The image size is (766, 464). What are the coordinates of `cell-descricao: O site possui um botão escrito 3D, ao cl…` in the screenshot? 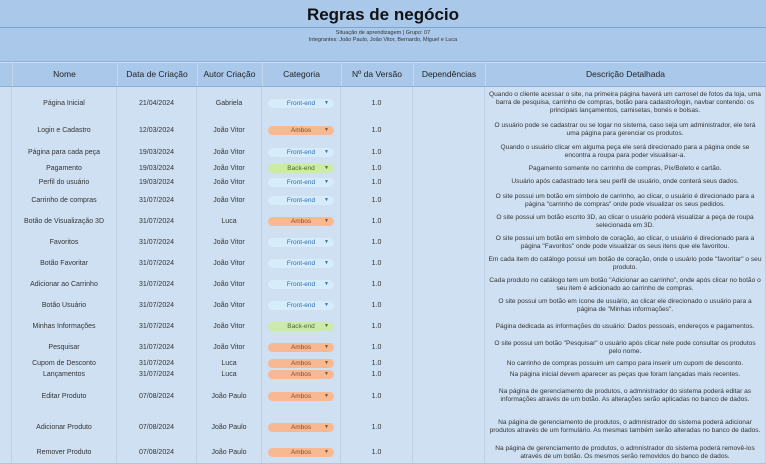 It's located at (625, 221).